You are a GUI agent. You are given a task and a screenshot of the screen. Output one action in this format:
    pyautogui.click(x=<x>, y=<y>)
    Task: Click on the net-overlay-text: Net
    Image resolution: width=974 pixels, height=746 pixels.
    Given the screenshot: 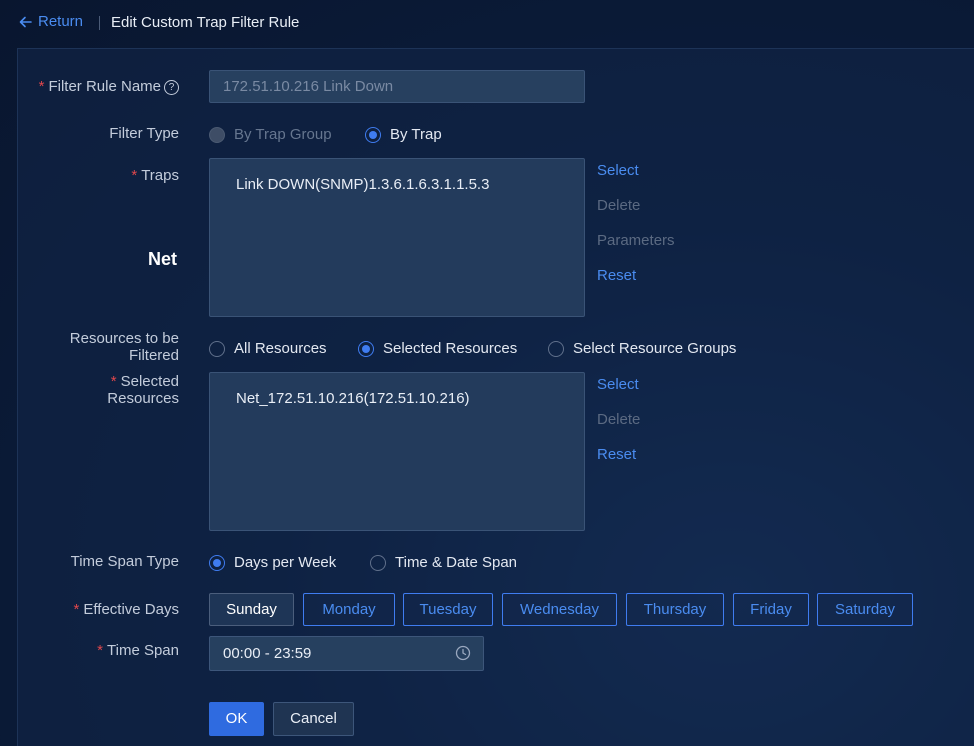 What is the action you would take?
    pyautogui.click(x=163, y=259)
    